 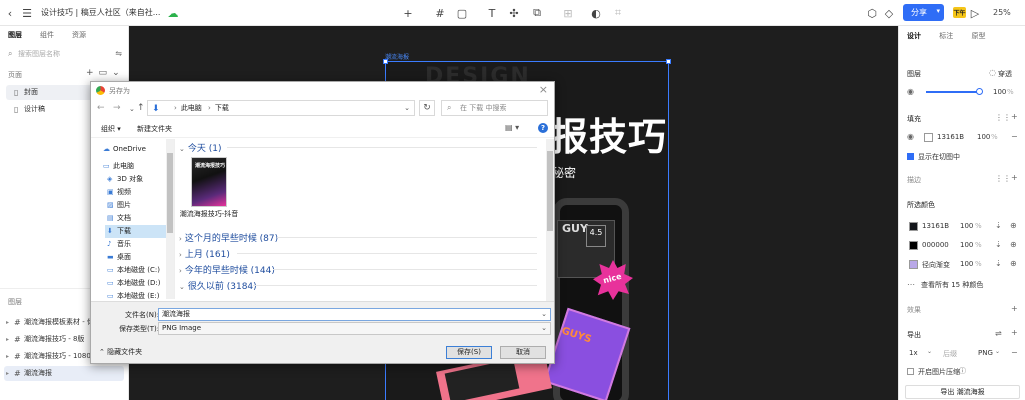 I want to click on plugin-icon: ⬡, so click(x=872, y=13).